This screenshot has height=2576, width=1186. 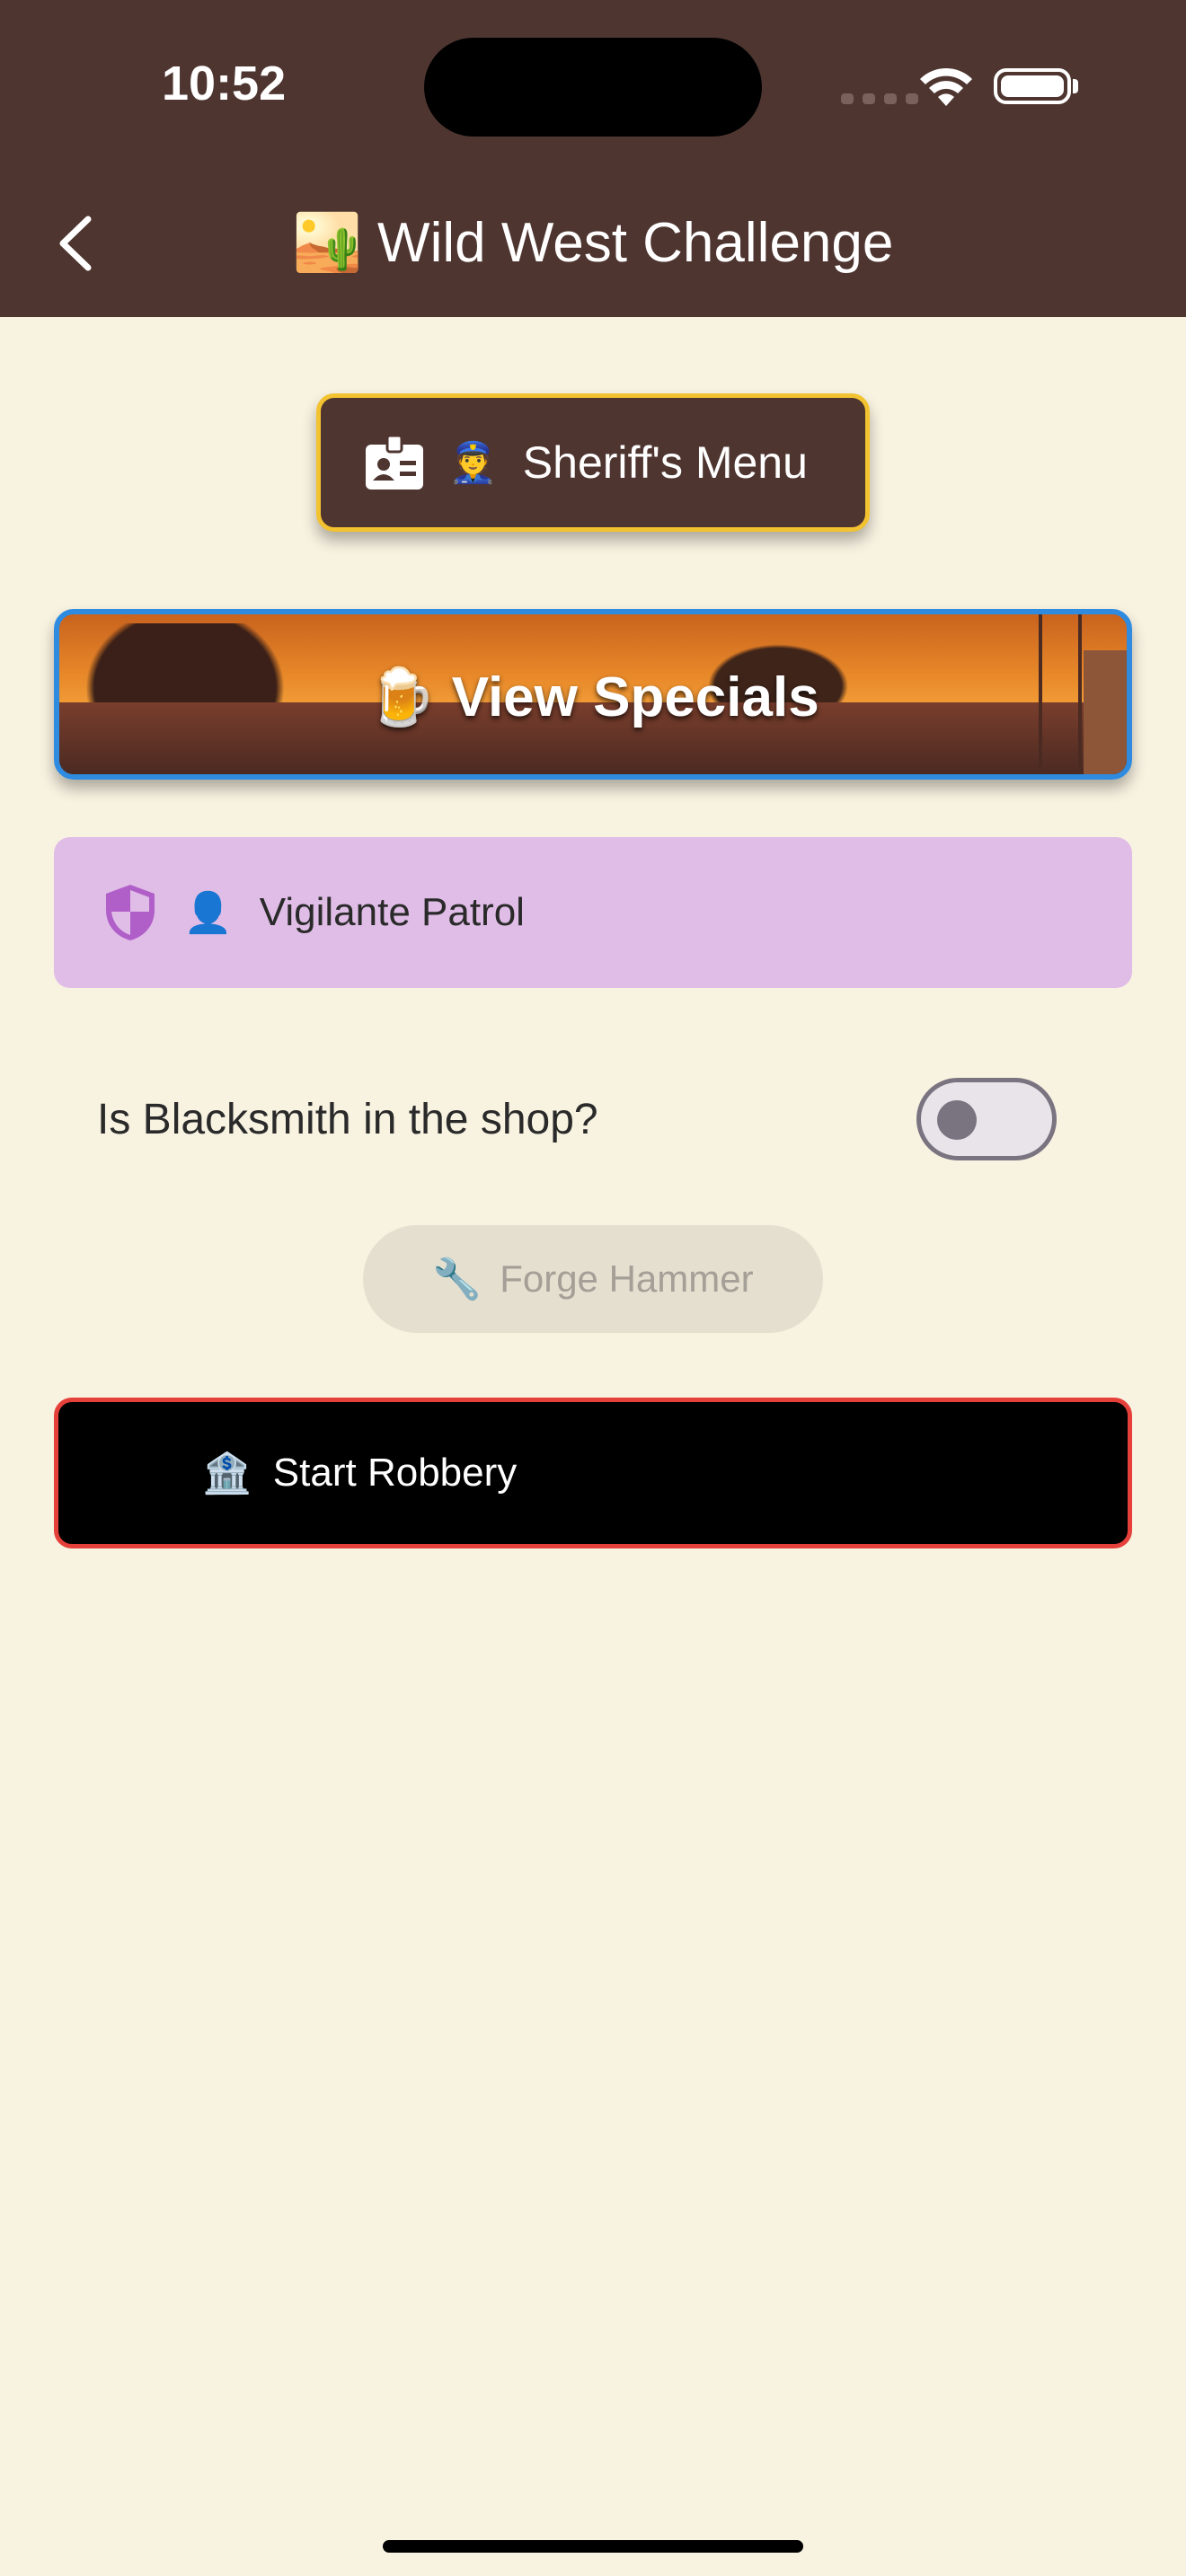 I want to click on page-title: 🏜️ Wild West Challenge, so click(x=593, y=243).